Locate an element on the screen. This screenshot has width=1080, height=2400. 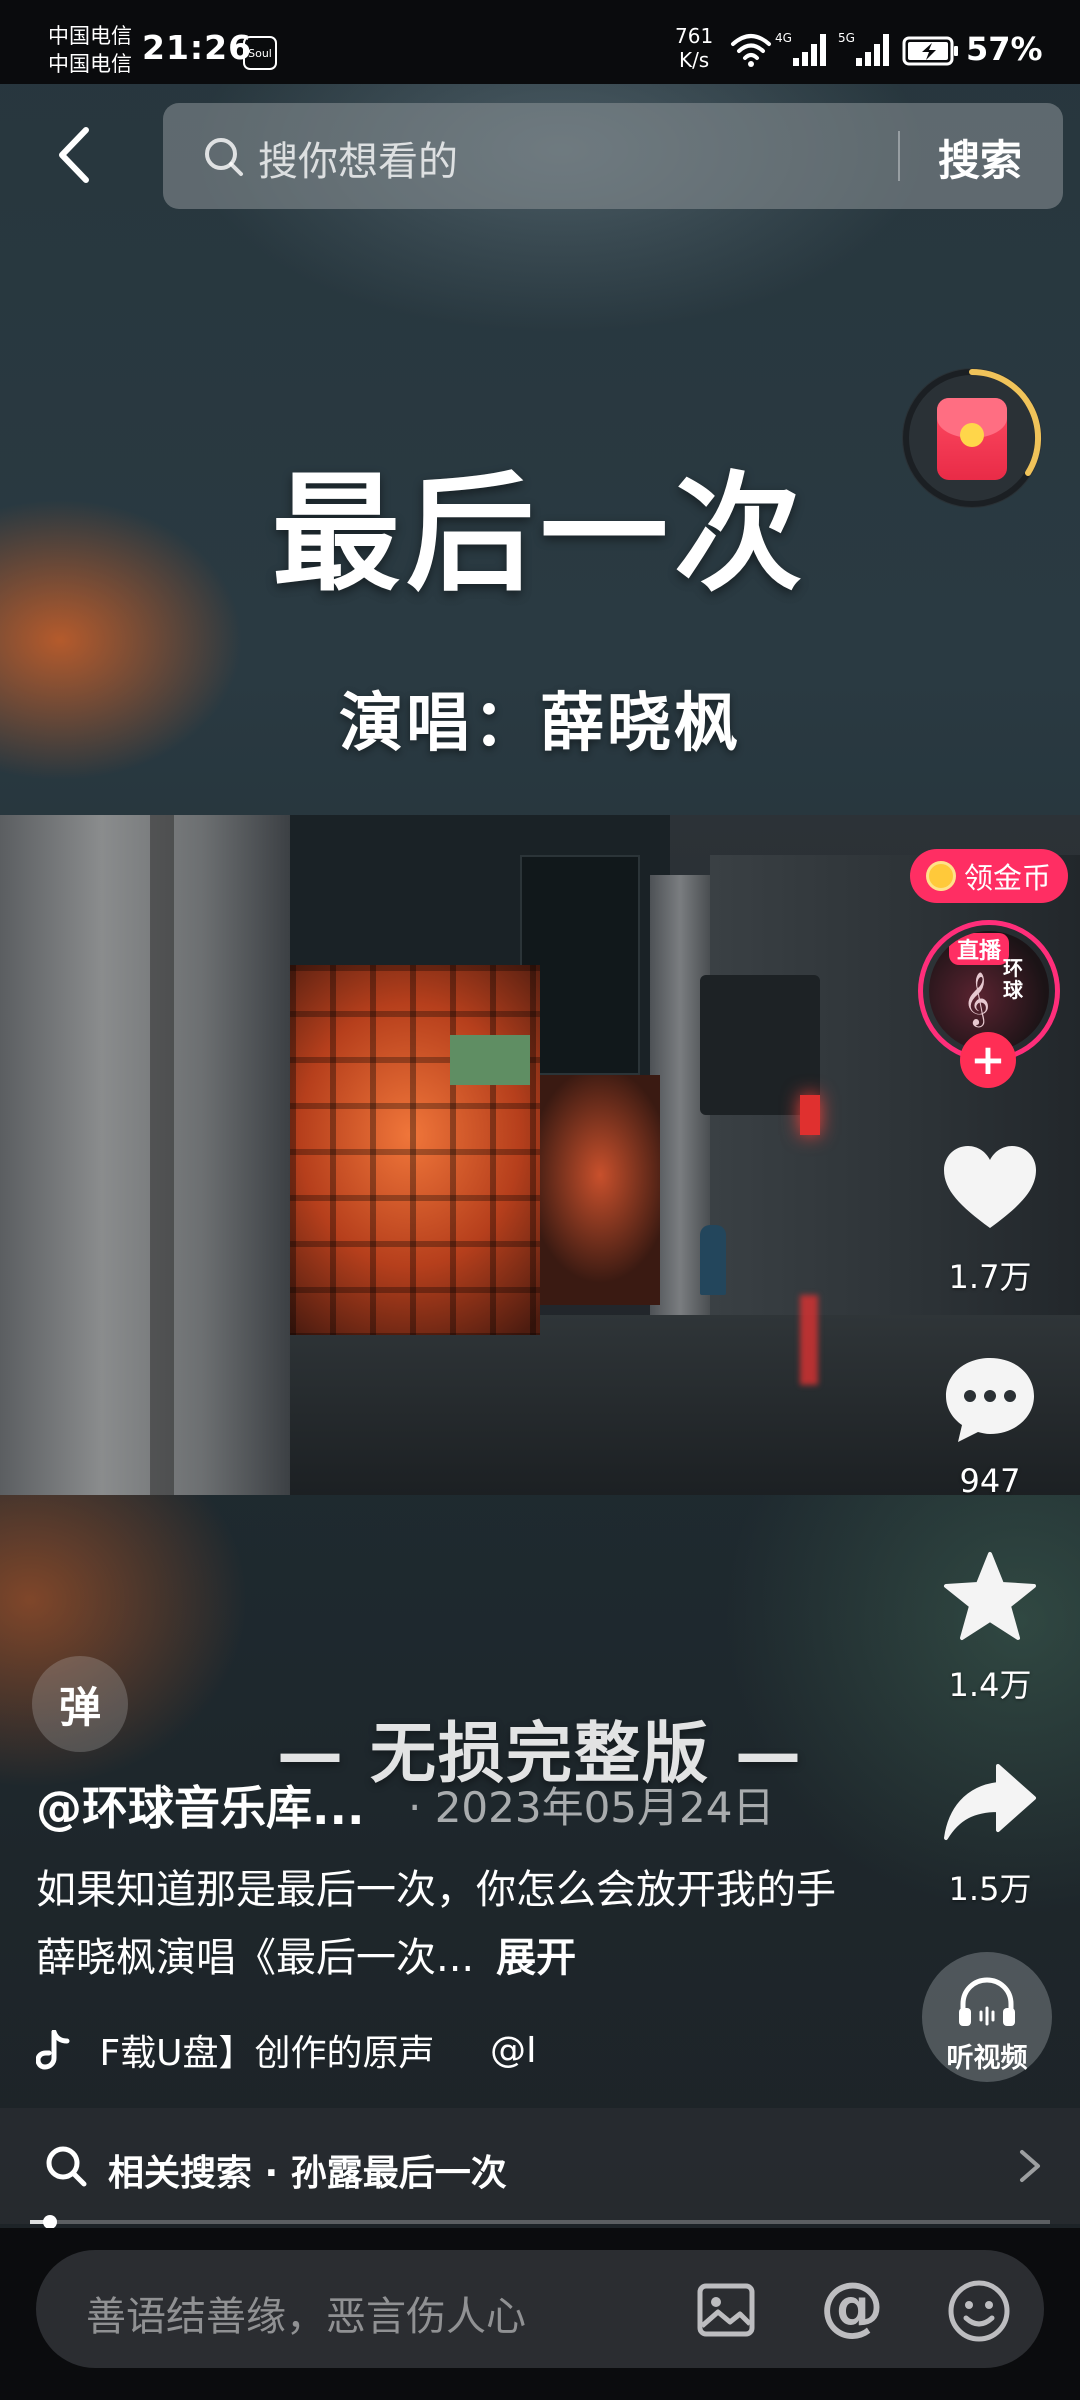
video-scene-shopfront is located at coordinates (415, 1150).